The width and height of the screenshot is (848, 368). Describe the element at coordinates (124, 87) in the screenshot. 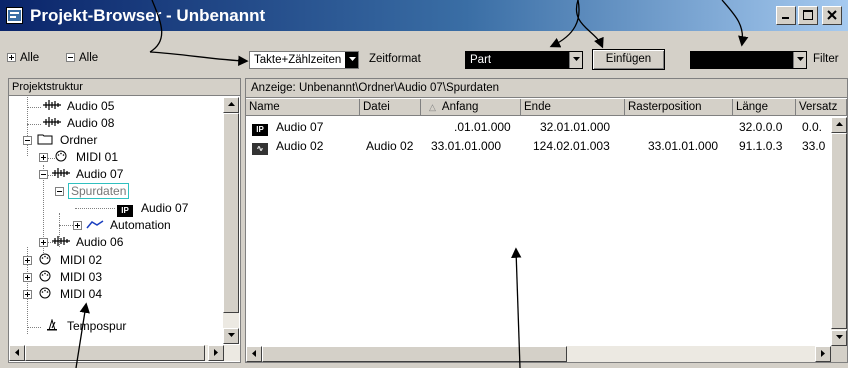

I see `project-structure-header: Projektstruktur` at that location.